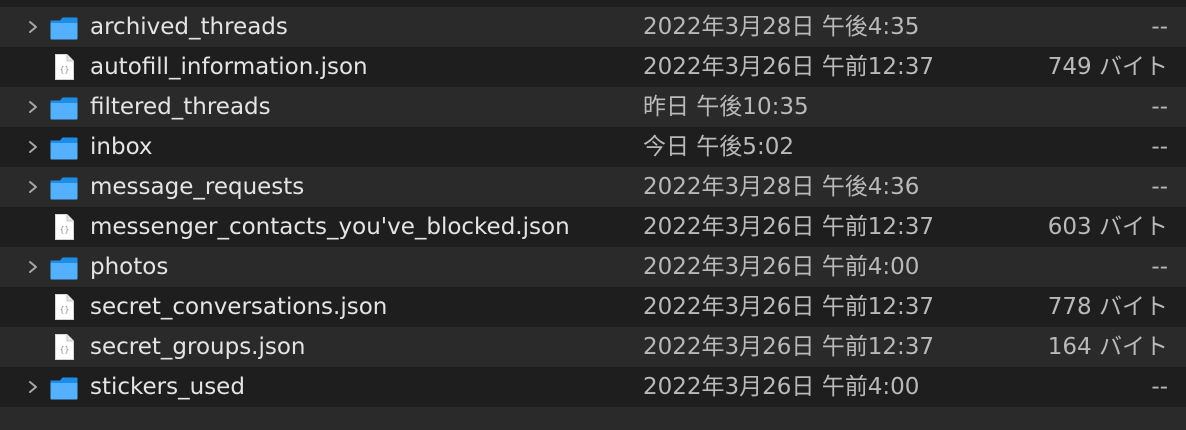  I want to click on file-name: messenger_contacts_you've_blocked.json, so click(357, 227).